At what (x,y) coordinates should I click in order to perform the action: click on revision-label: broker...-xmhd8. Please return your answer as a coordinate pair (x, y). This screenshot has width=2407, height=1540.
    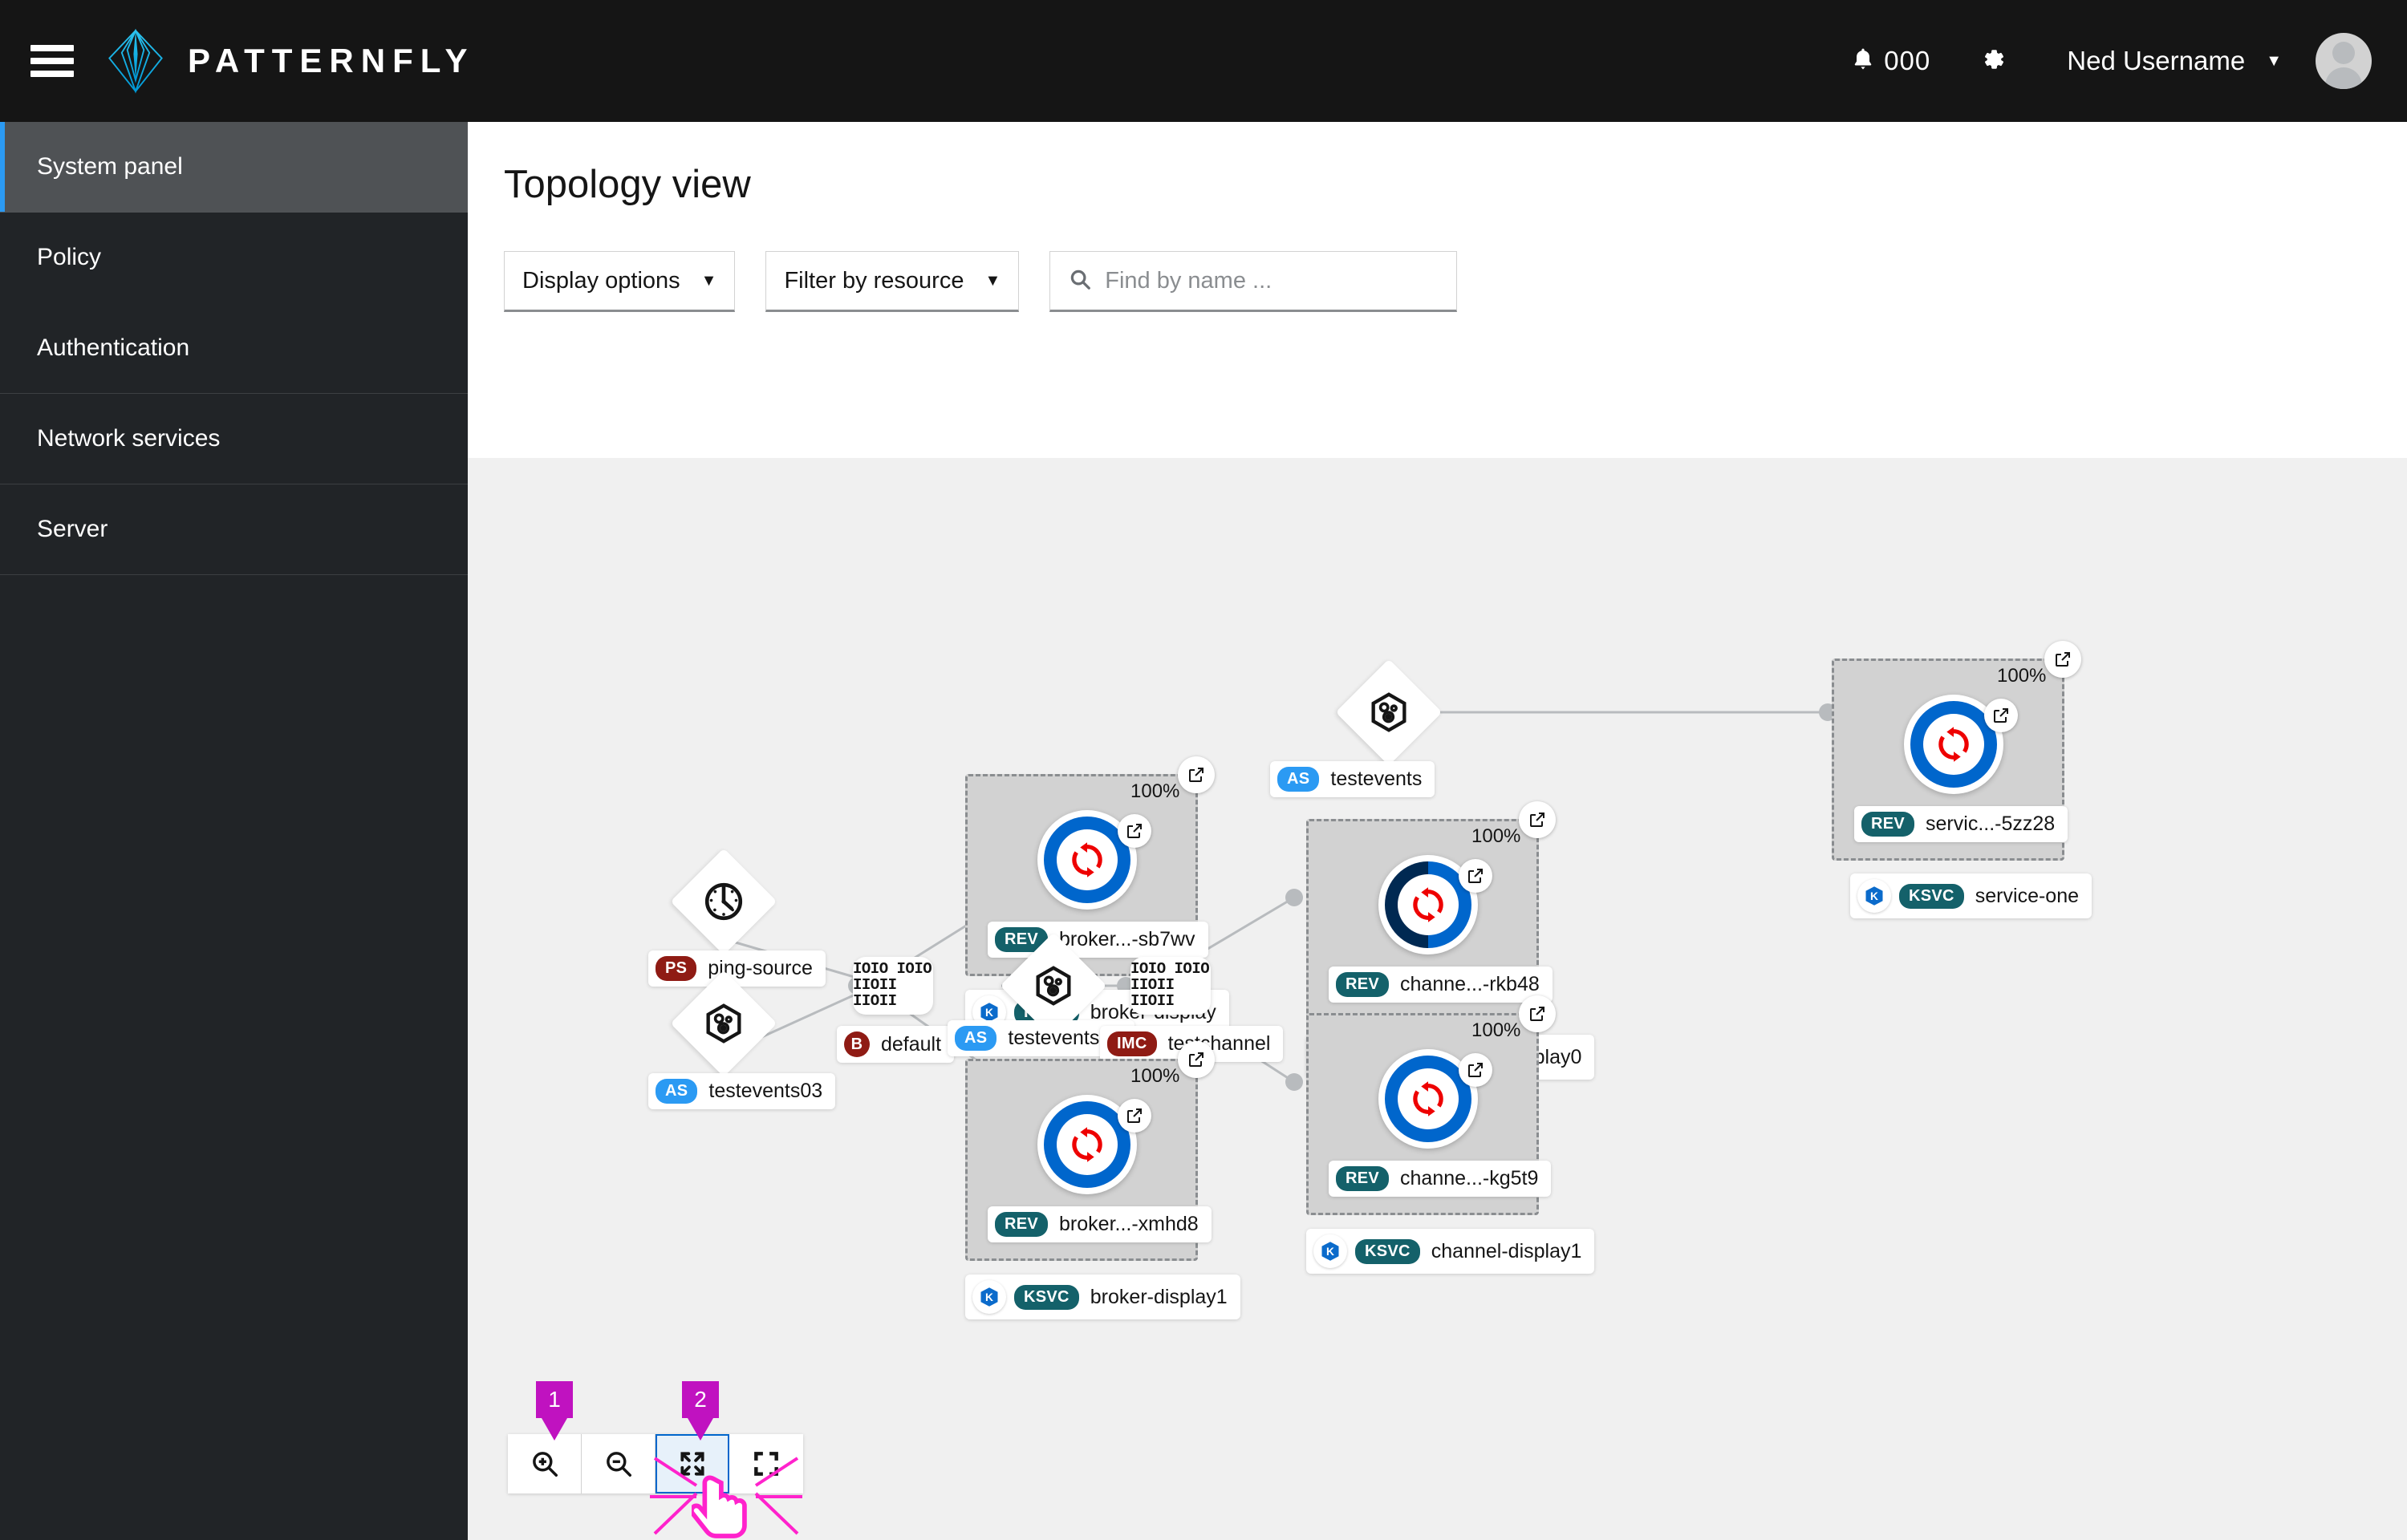
    Looking at the image, I should click on (1129, 1224).